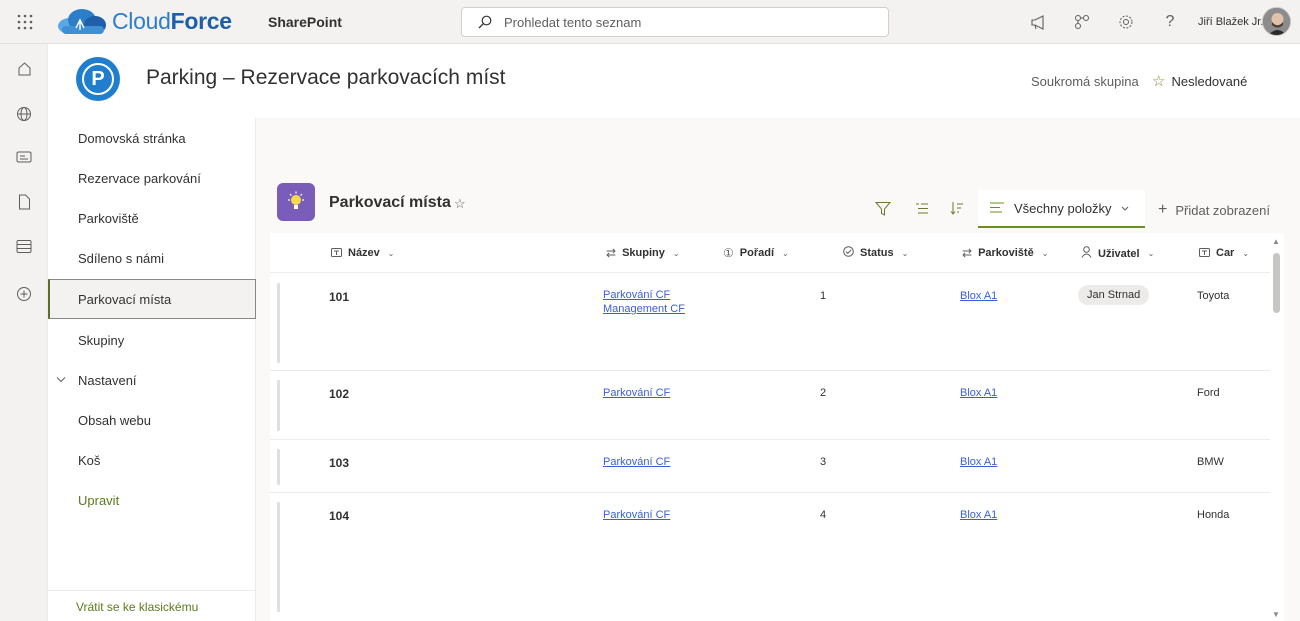 The image size is (1300, 621). What do you see at coordinates (643, 253) in the screenshot?
I see `column-header-groups: ⇄ Skupiny ⌄` at bounding box center [643, 253].